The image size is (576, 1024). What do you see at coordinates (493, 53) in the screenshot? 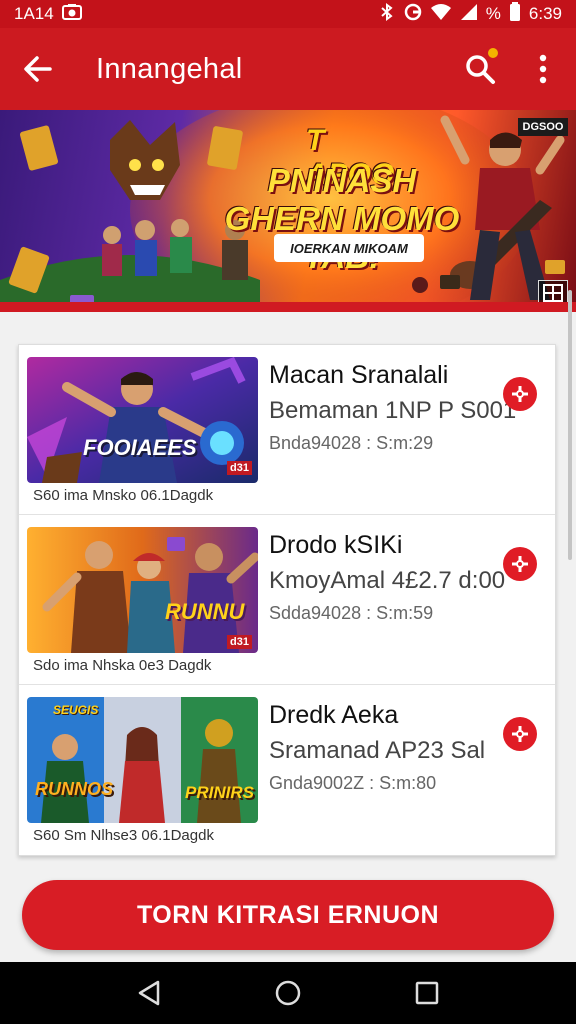
I see `notification-dot` at bounding box center [493, 53].